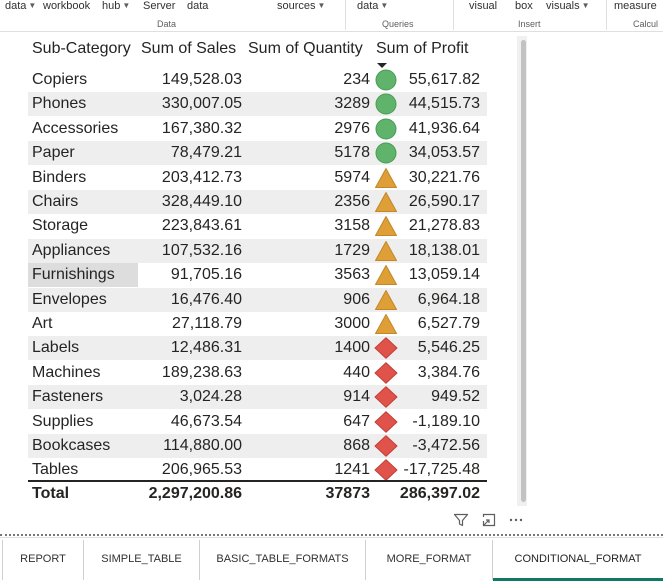  What do you see at coordinates (523, 271) in the screenshot?
I see `table-scrollbar-thumb` at bounding box center [523, 271].